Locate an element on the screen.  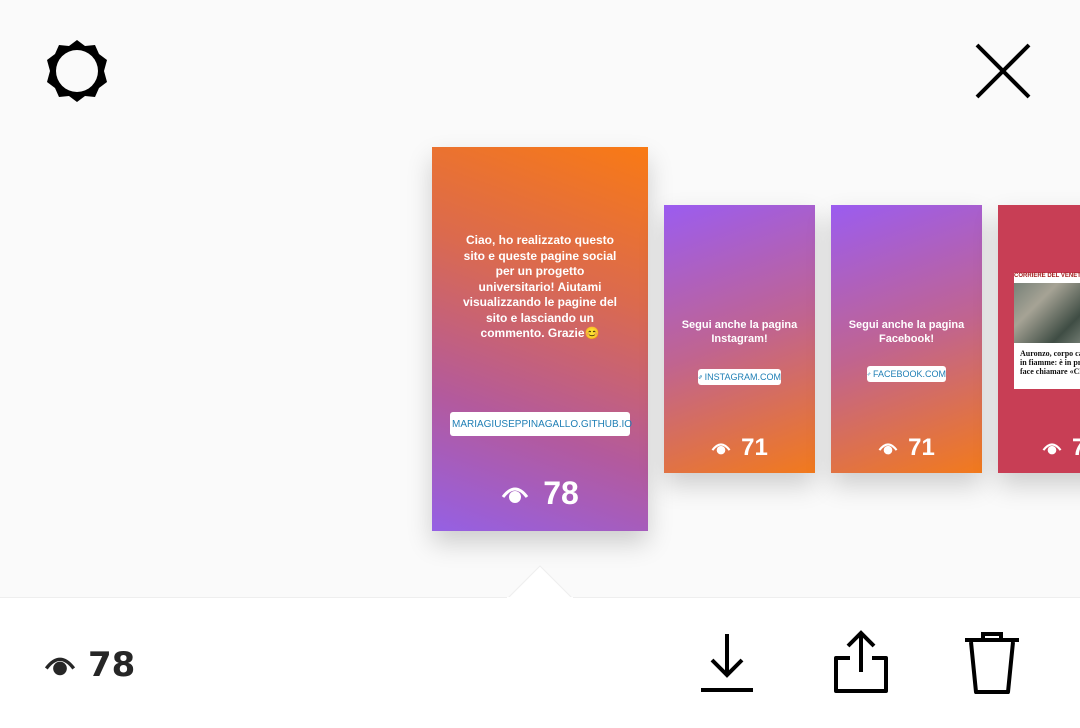
link-sticker-label: FACEBOOK.COM is located at coordinates (909, 374).